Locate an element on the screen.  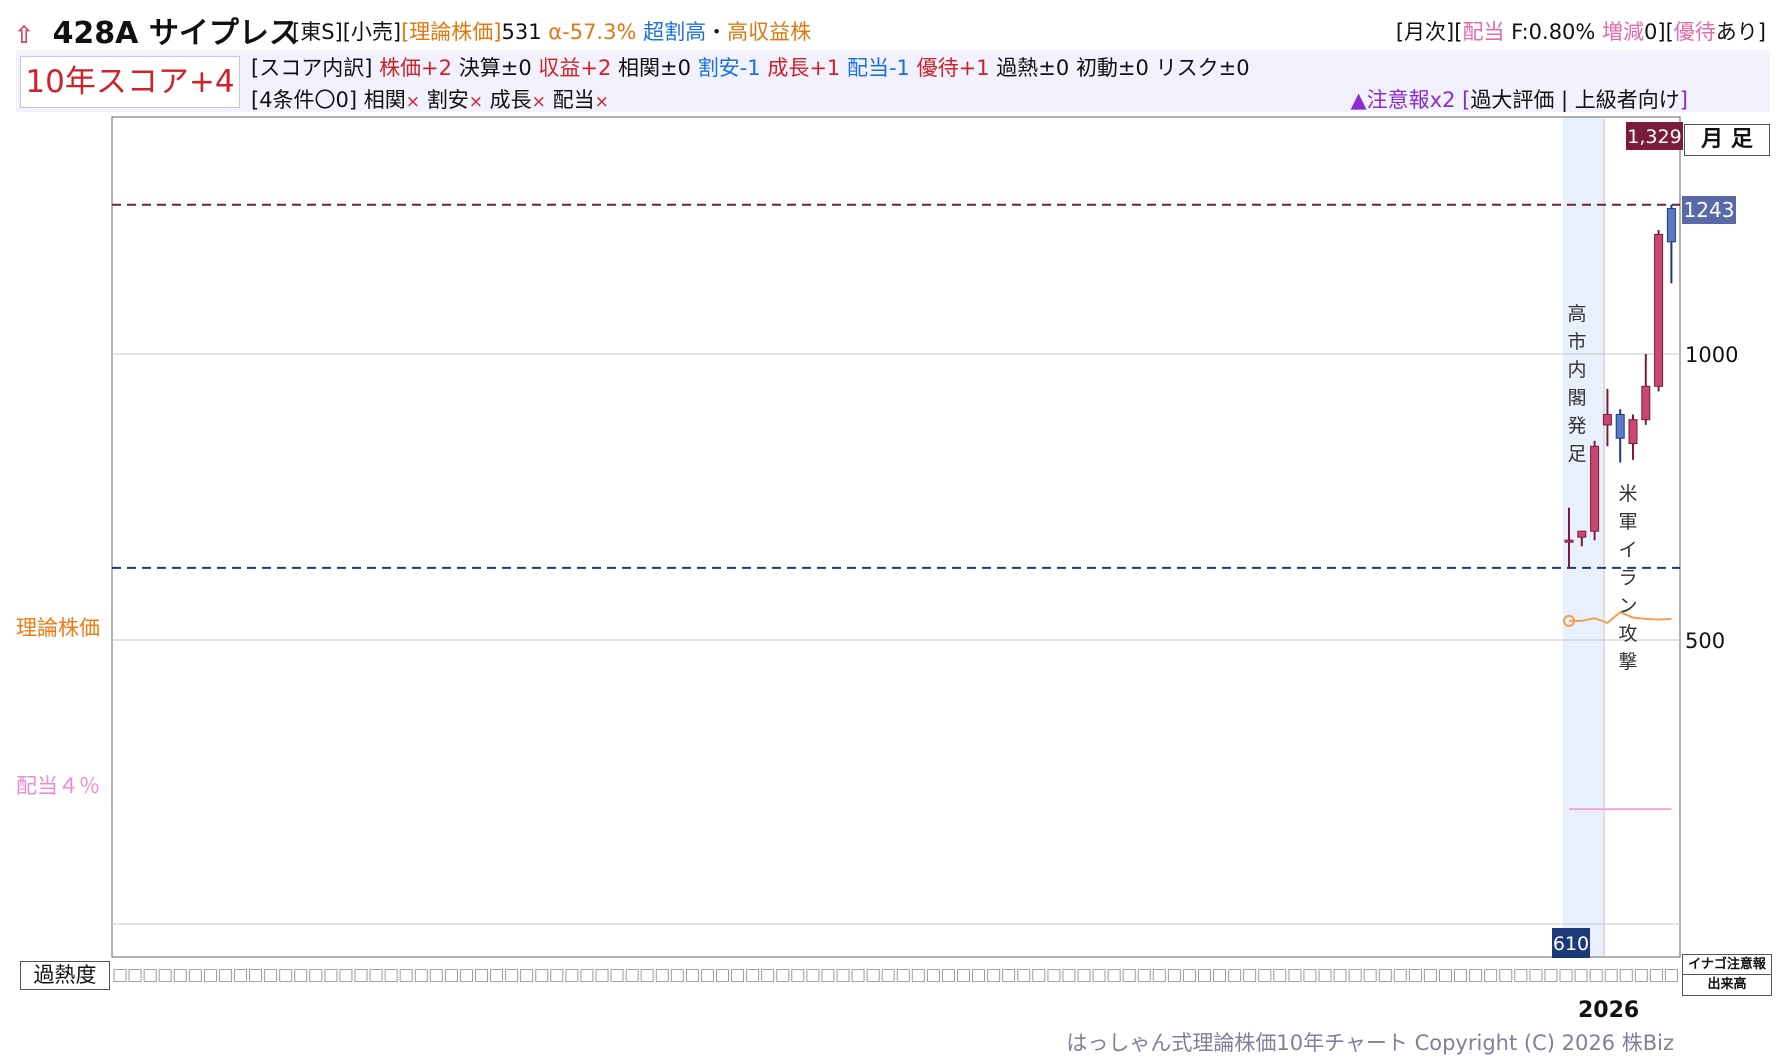
condition-label: 成長 is located at coordinates (510, 100).